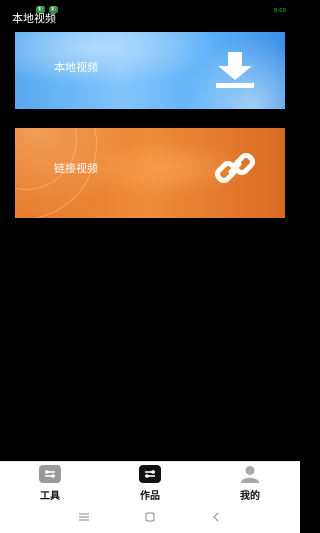  I want to click on tools-icon, so click(50, 474).